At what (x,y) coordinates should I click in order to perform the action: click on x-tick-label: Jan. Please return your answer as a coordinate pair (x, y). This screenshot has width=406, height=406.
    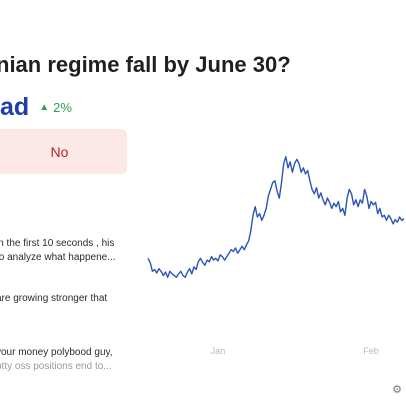
    Looking at the image, I should click on (218, 351).